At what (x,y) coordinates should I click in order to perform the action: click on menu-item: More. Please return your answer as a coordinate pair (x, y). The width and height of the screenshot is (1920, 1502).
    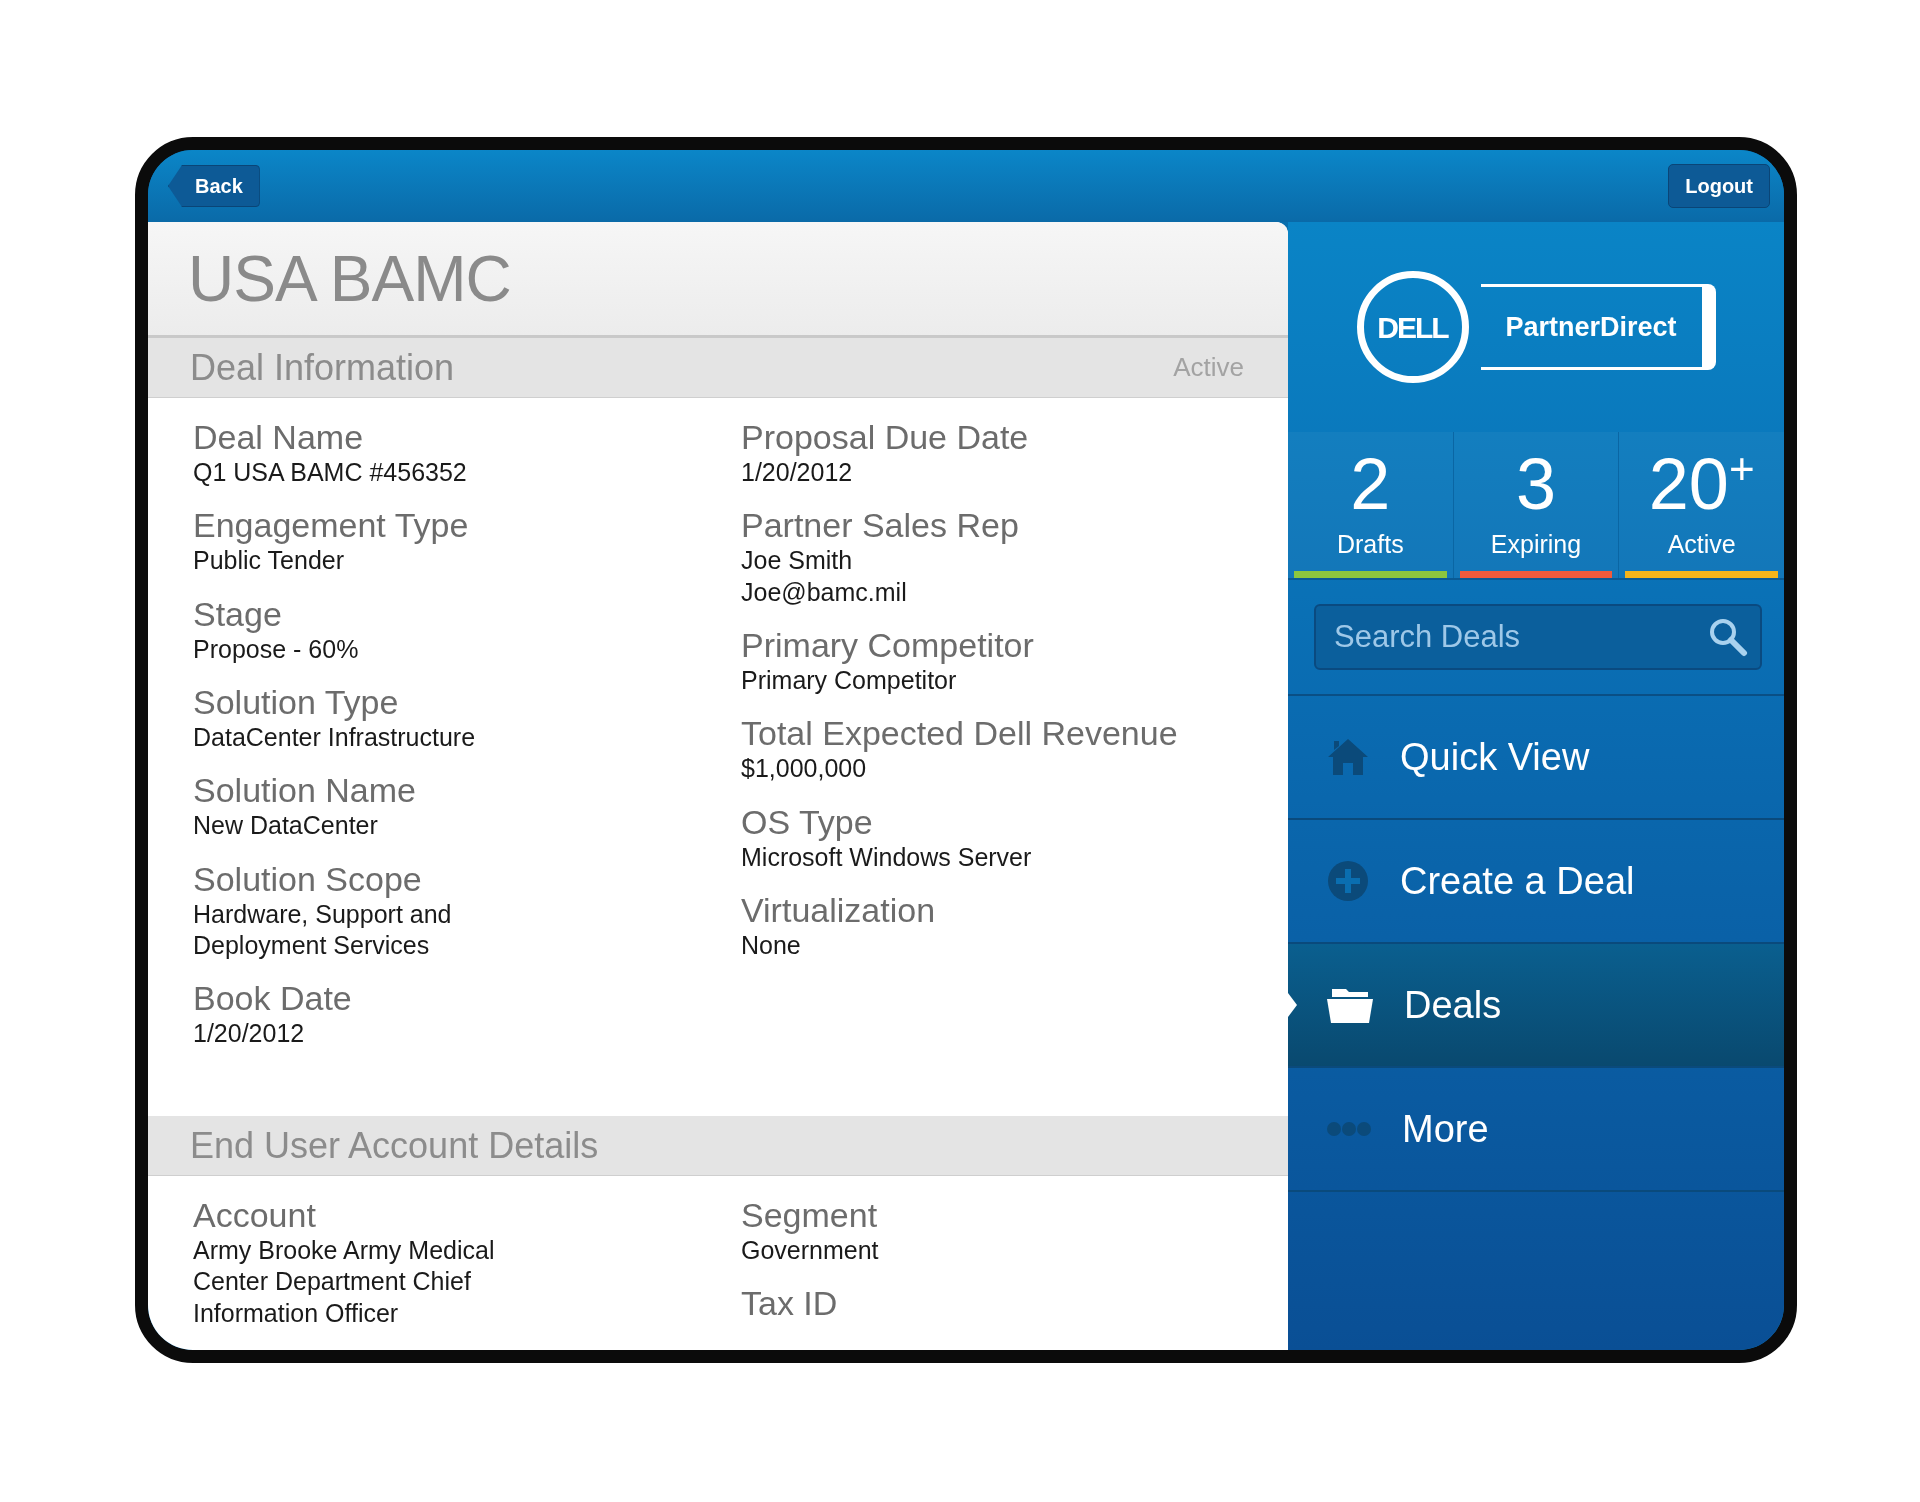
    Looking at the image, I should click on (1536, 1130).